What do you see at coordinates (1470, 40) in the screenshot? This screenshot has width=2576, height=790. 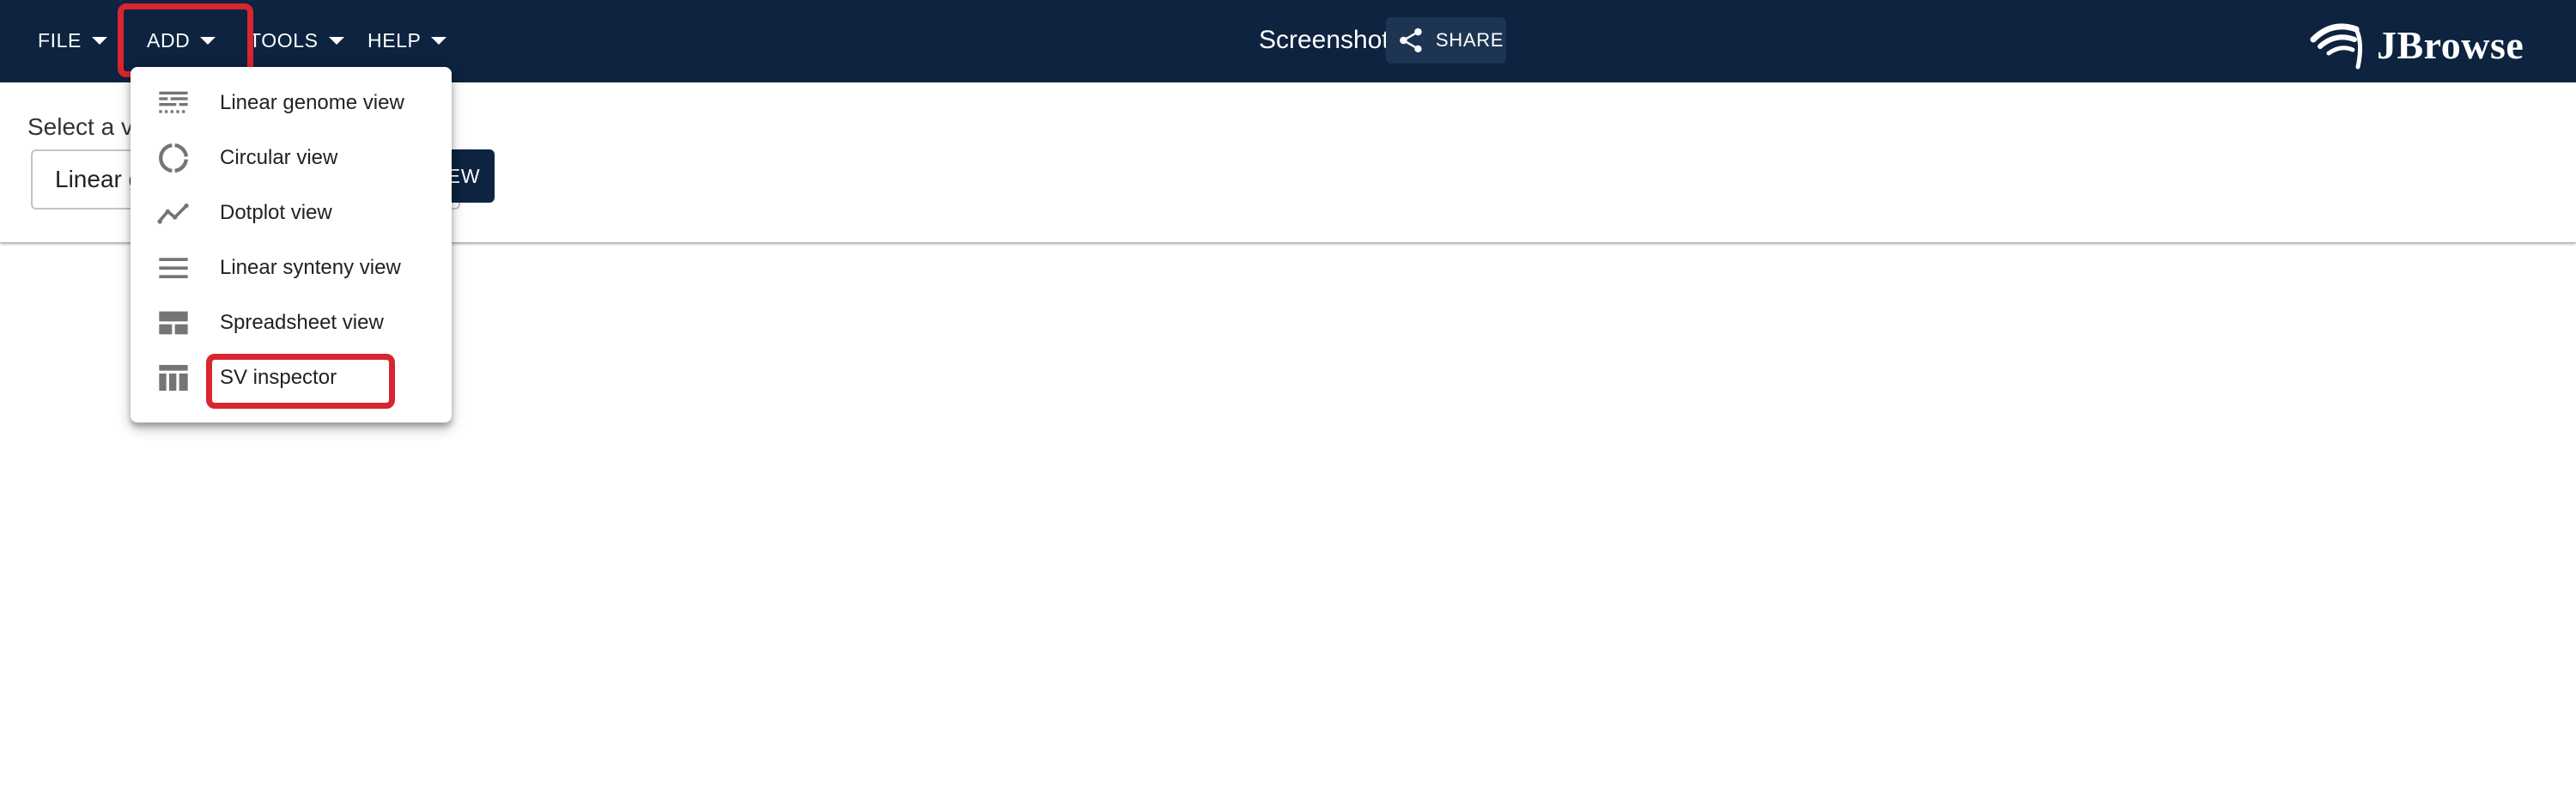 I see `share-label: SHARE` at bounding box center [1470, 40].